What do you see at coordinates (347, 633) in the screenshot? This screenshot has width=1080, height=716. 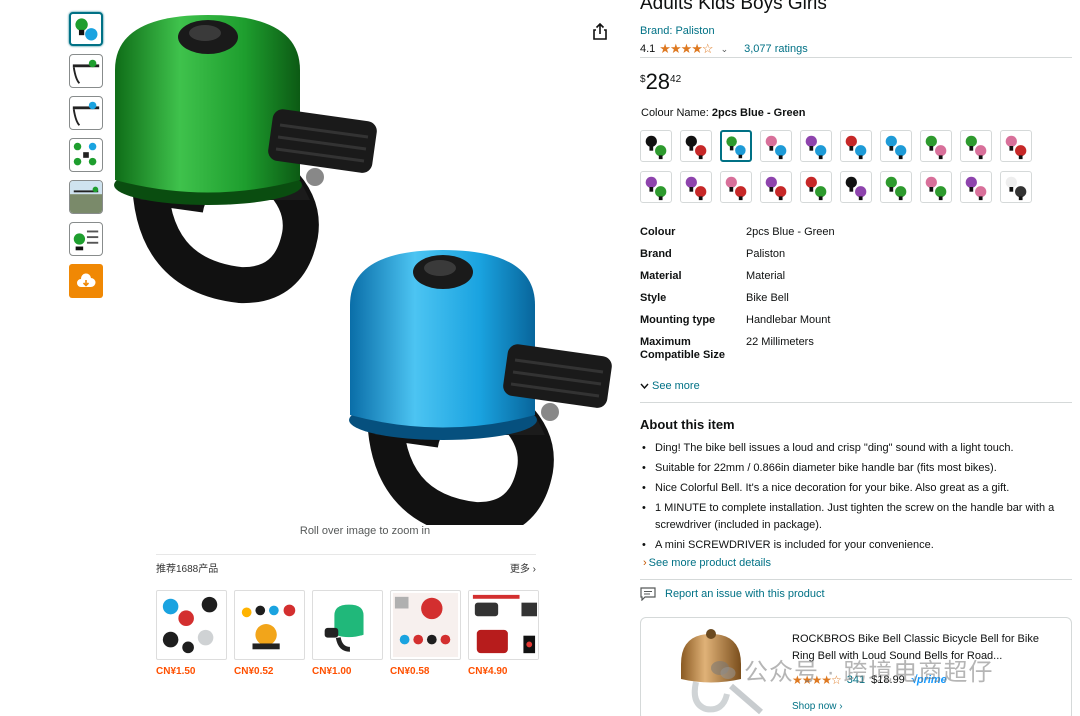 I see `recommend-item: CN¥1.00` at bounding box center [347, 633].